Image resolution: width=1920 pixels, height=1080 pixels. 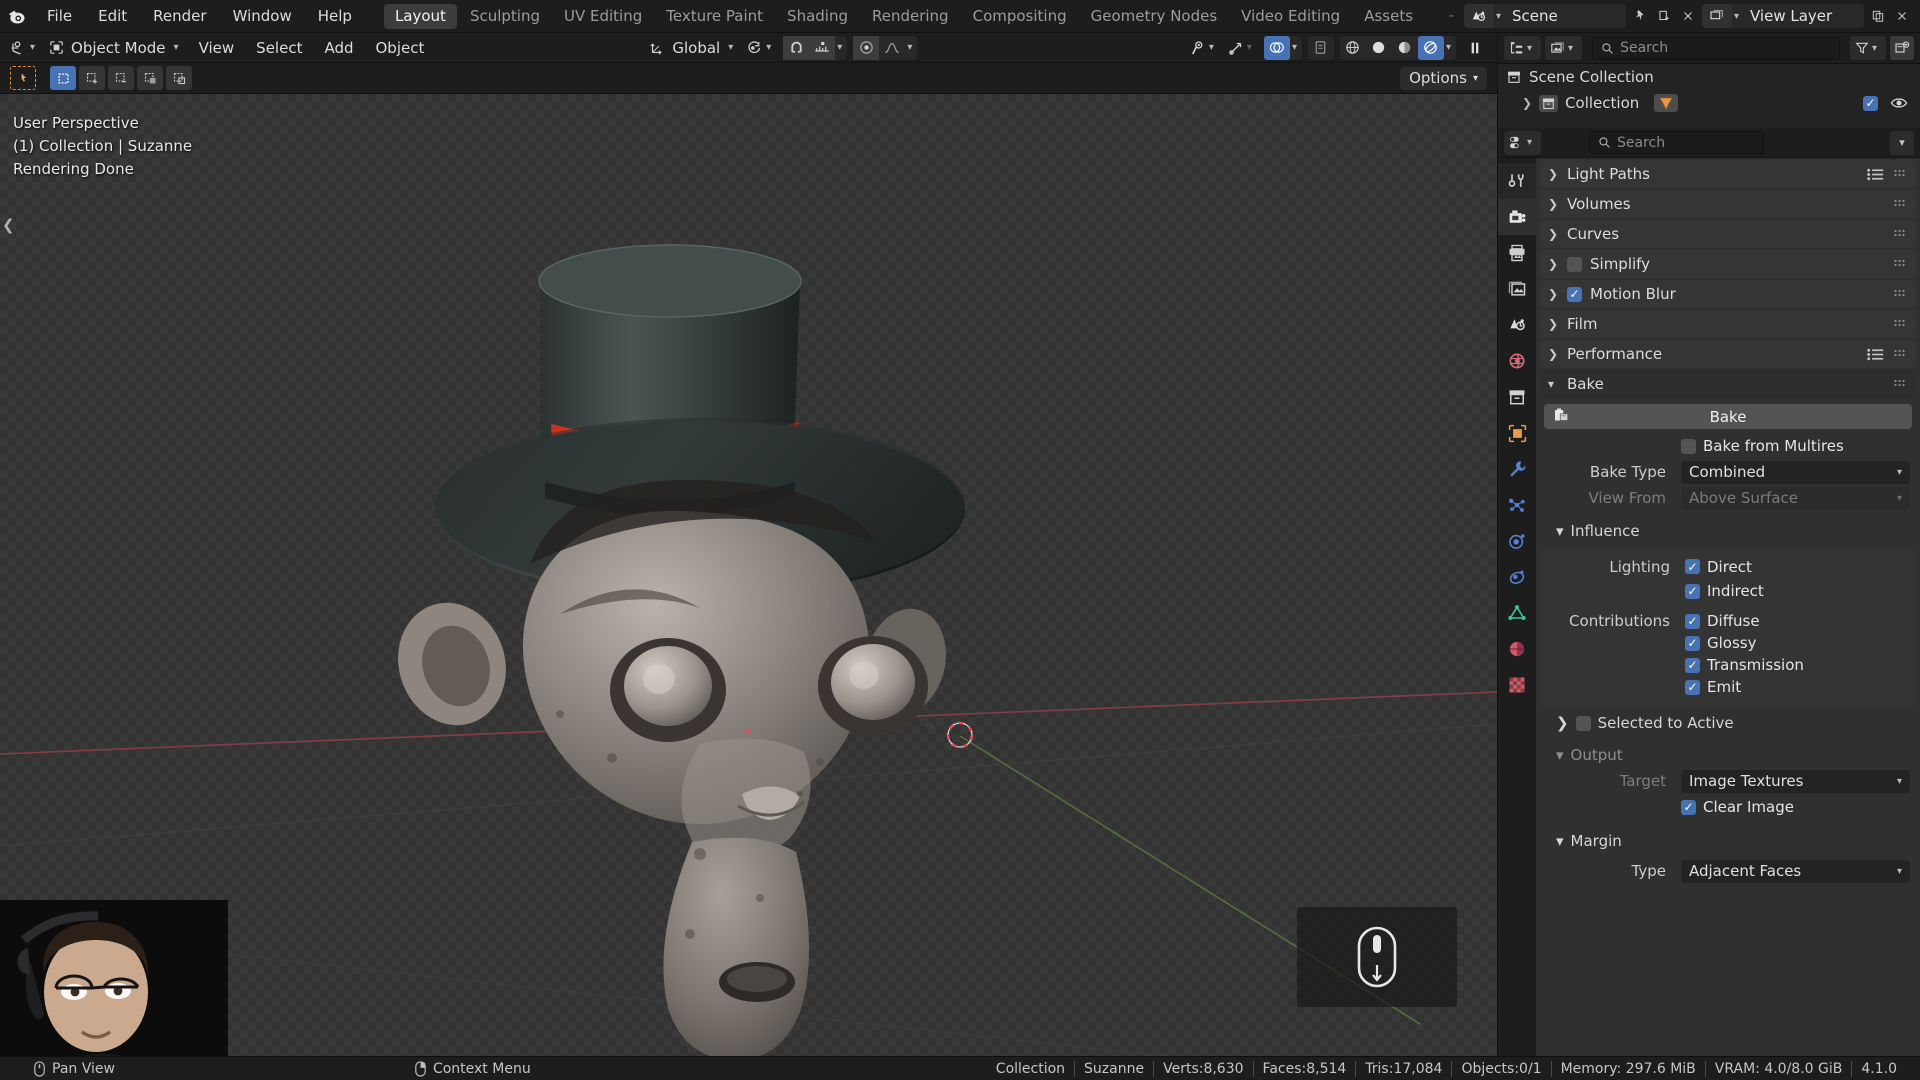 I want to click on select-mode-invert-icon, so click(x=150, y=78).